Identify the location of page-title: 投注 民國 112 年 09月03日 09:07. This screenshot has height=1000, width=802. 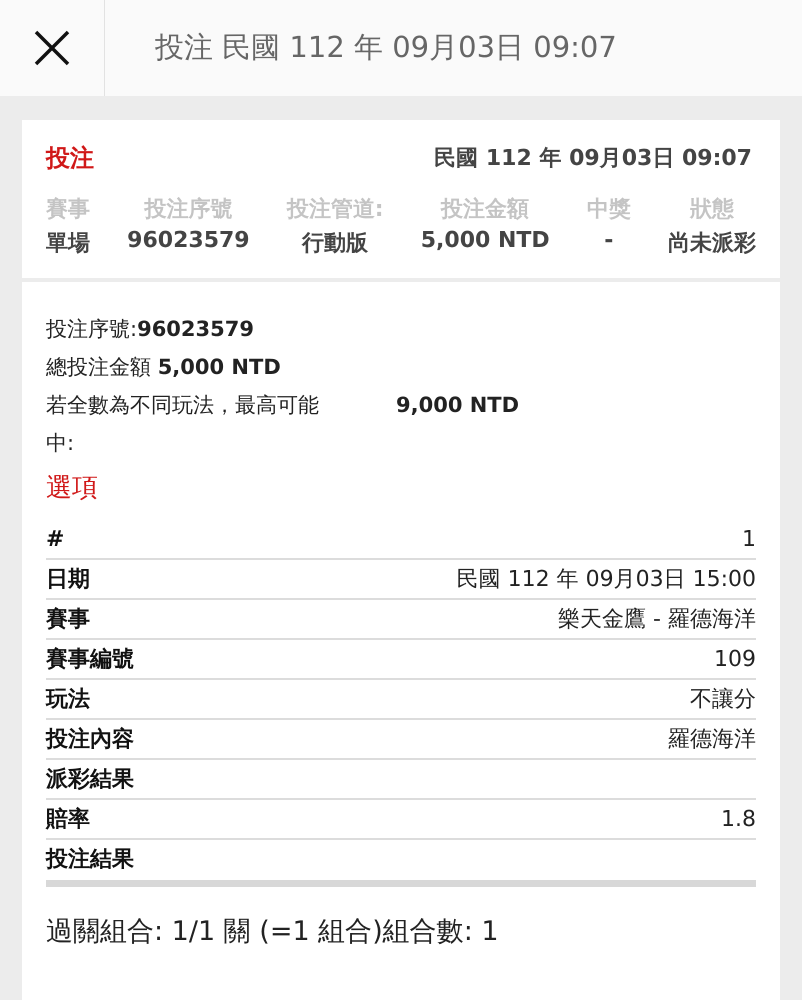
(385, 47).